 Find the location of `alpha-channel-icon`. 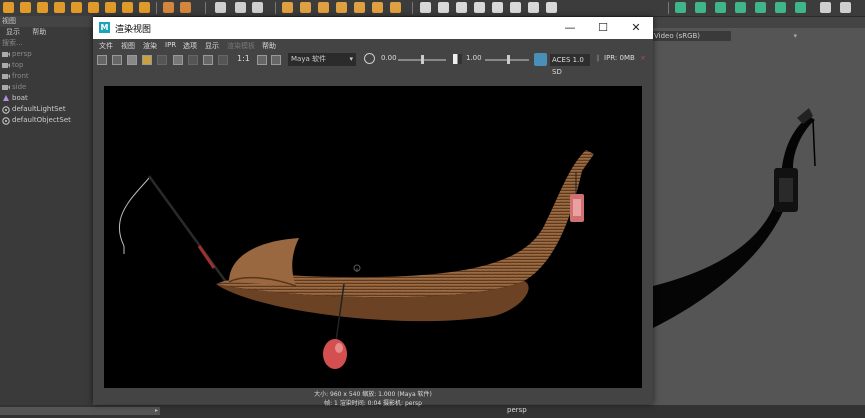

alpha-channel-icon is located at coordinates (223, 60).